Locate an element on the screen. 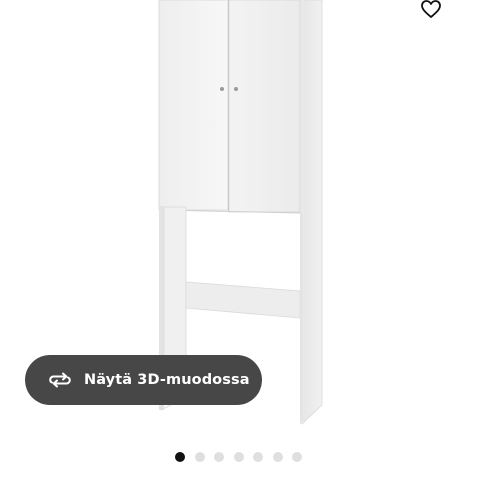 This screenshot has width=480, height=480. favorite-button is located at coordinates (431, 12).